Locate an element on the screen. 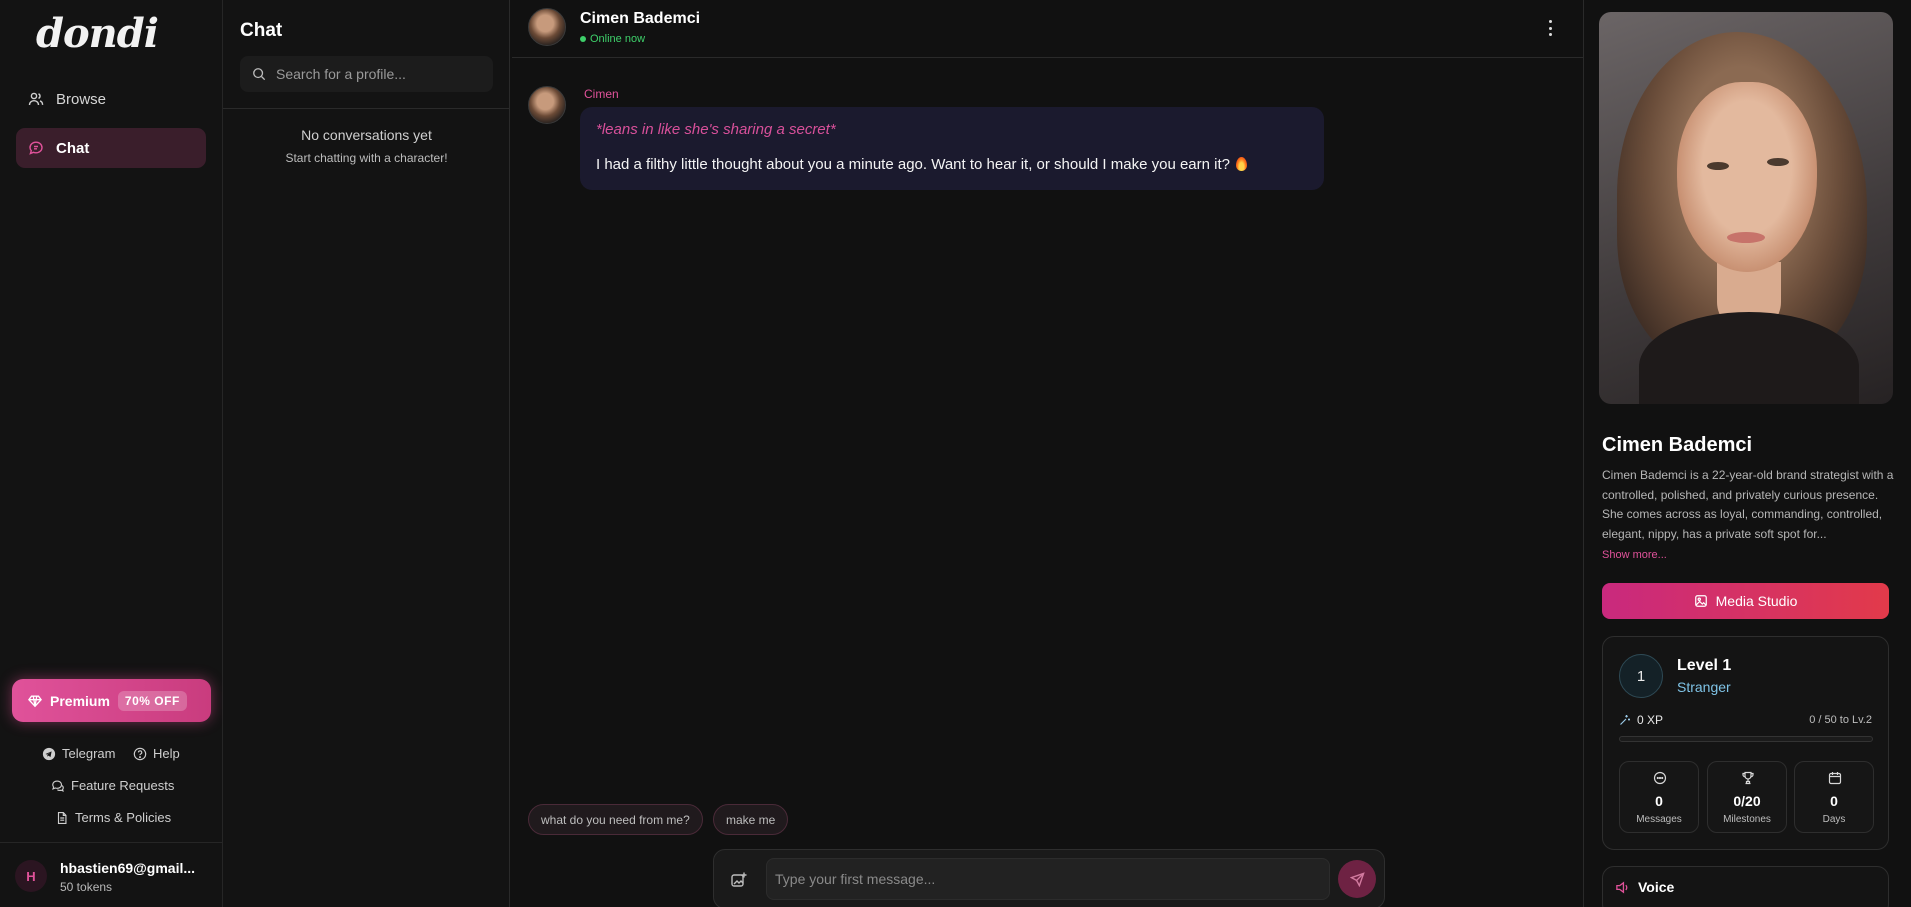 This screenshot has height=907, width=1911. user-account: H hbastien69@gmail... 50 tokens is located at coordinates (111, 874).